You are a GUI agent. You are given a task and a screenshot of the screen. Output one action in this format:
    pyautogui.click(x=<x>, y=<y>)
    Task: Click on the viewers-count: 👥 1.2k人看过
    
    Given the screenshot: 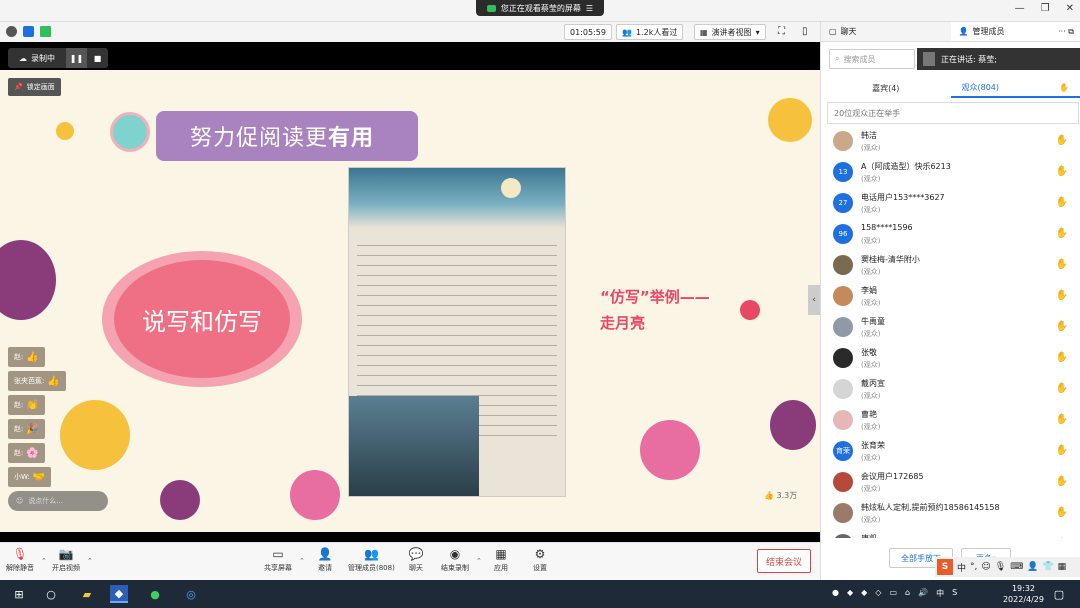 What is the action you would take?
    pyautogui.click(x=650, y=32)
    